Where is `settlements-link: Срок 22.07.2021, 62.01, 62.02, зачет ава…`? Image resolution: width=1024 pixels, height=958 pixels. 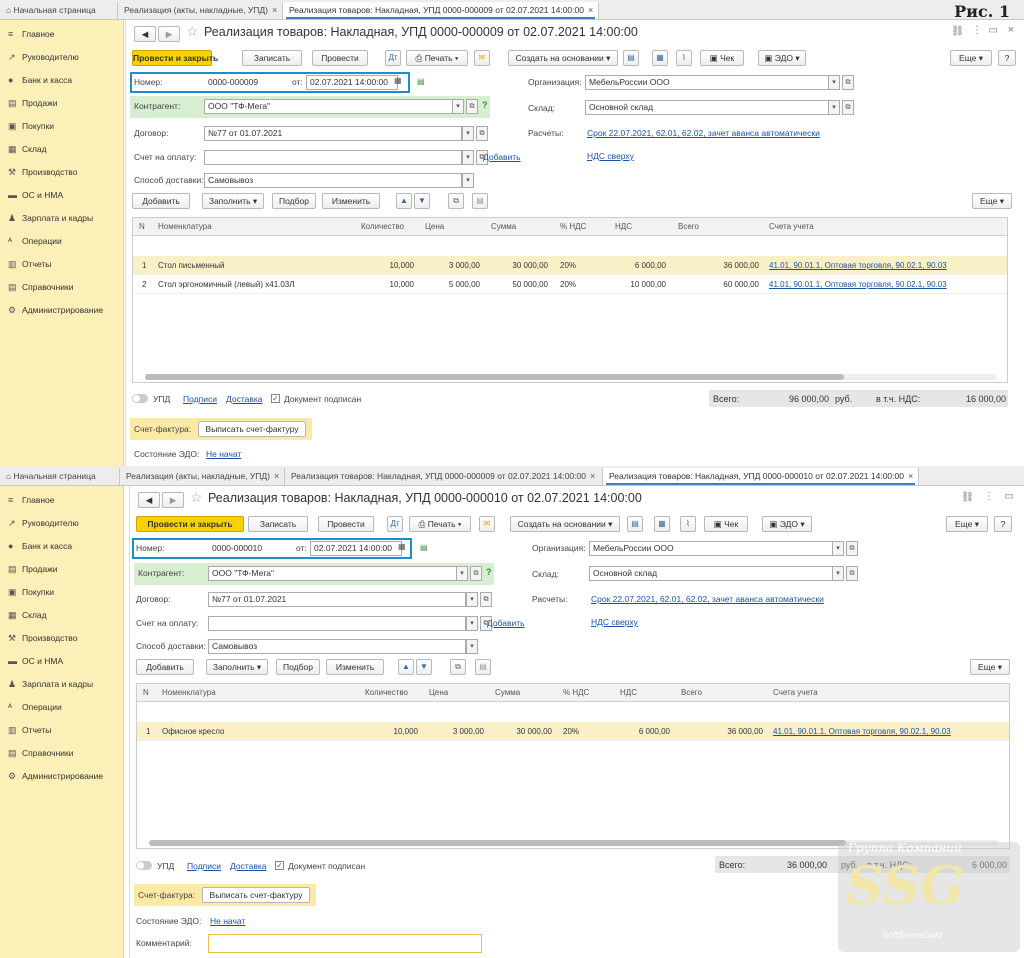
settlements-link: Срок 22.07.2021, 62.01, 62.02, зачет ава… is located at coordinates (703, 133).